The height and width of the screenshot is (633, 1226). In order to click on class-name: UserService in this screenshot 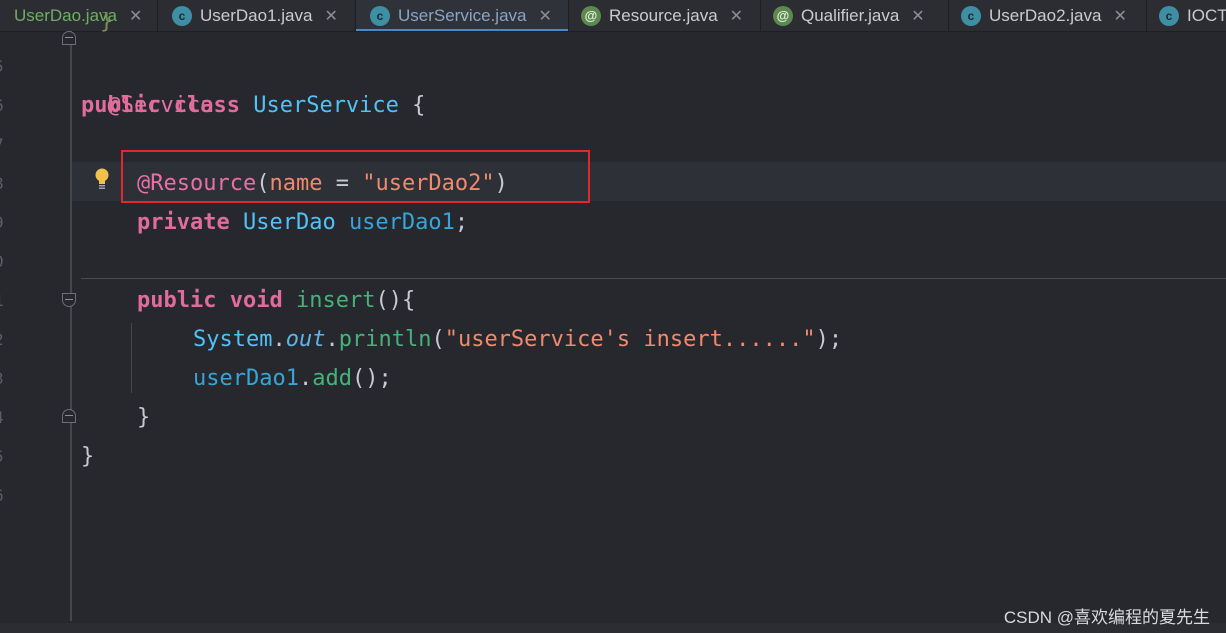, I will do `click(326, 105)`.